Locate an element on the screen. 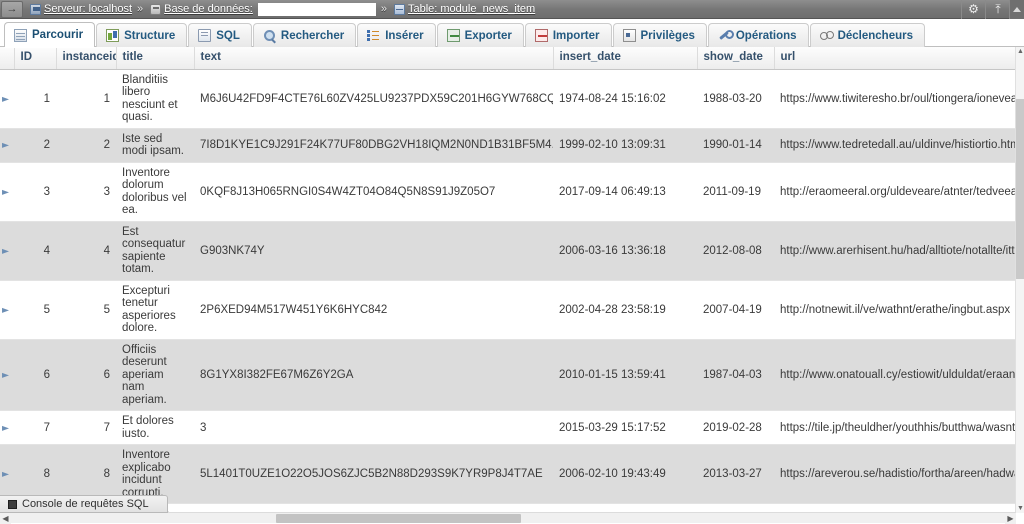  collapse-navigation-button: ⤒ is located at coordinates (997, 9).